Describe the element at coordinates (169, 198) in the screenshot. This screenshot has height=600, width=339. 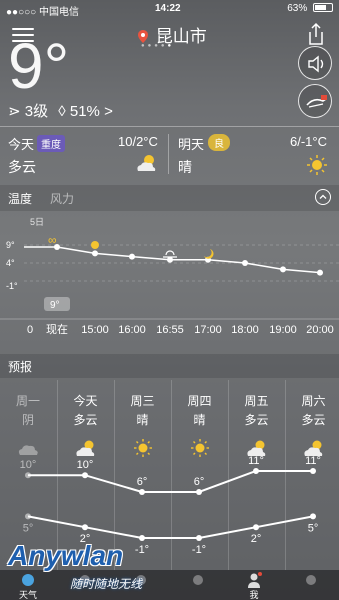
I see `hourly-tabs: 温度 风力` at that location.